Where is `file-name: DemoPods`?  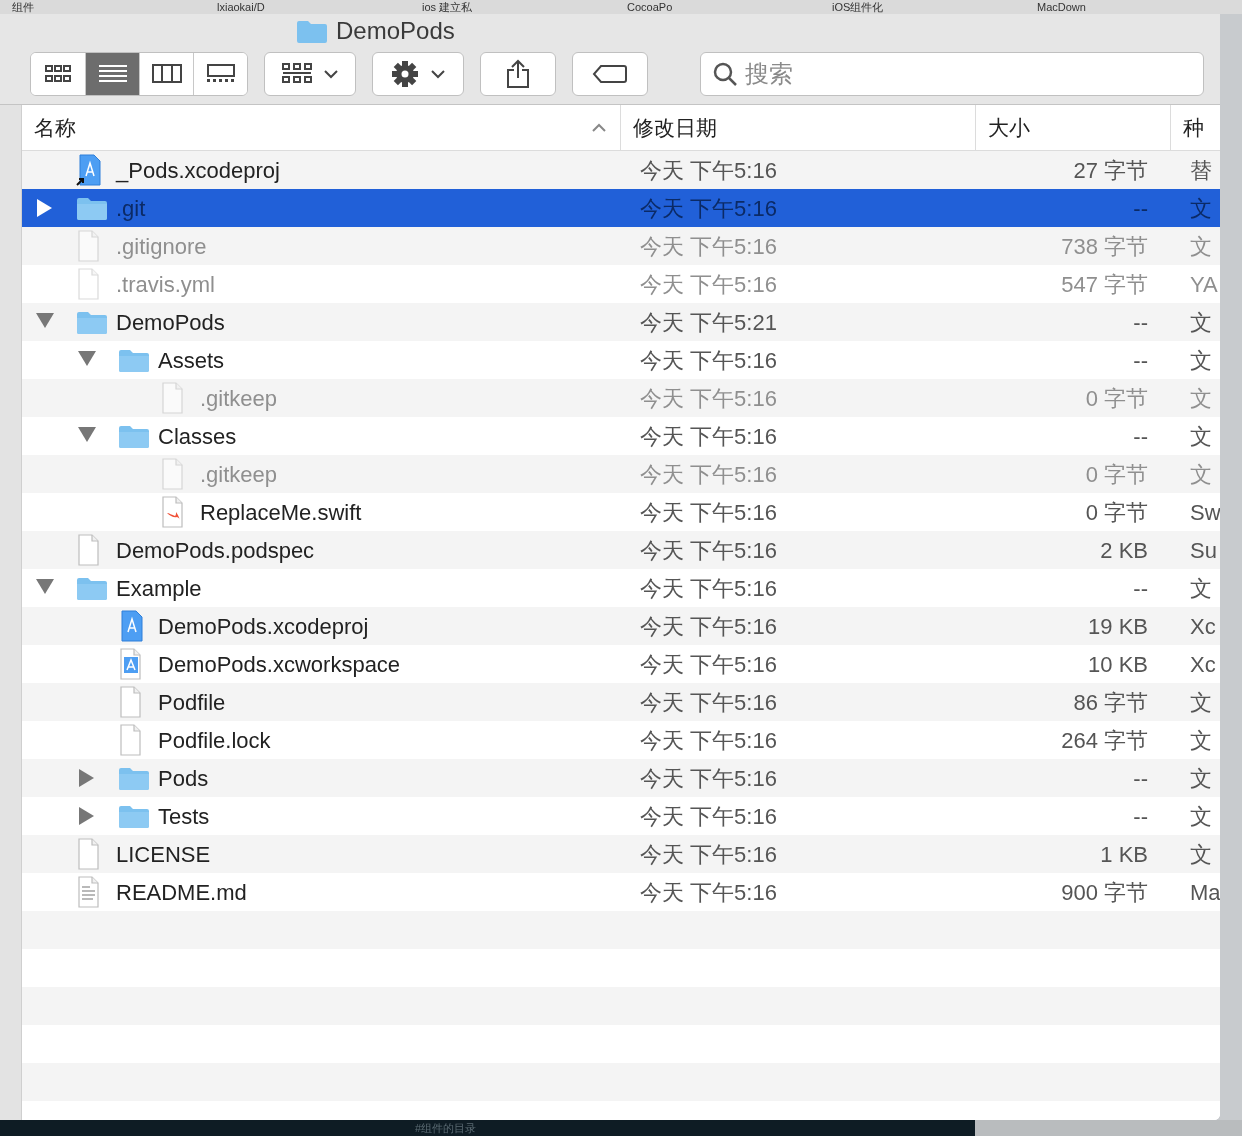 file-name: DemoPods is located at coordinates (170, 322).